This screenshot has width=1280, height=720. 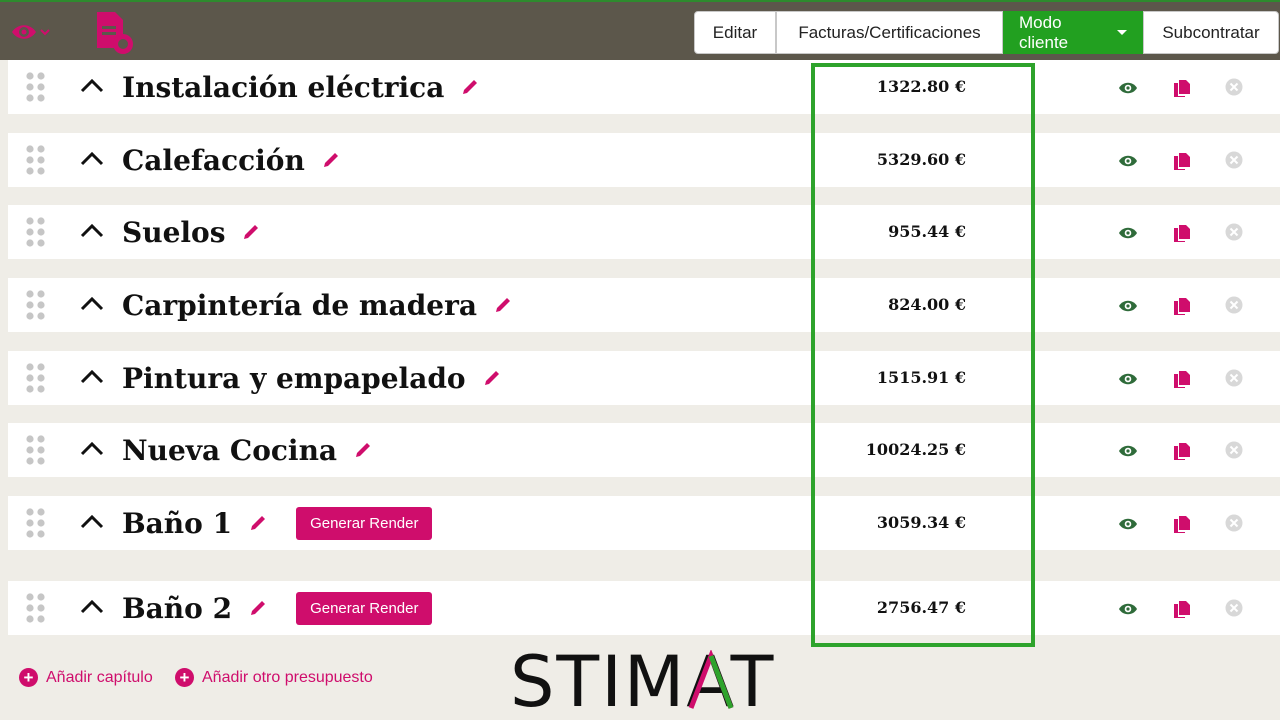 What do you see at coordinates (86, 677) in the screenshot?
I see `add-chapter-link: + Añadir capítulo` at bounding box center [86, 677].